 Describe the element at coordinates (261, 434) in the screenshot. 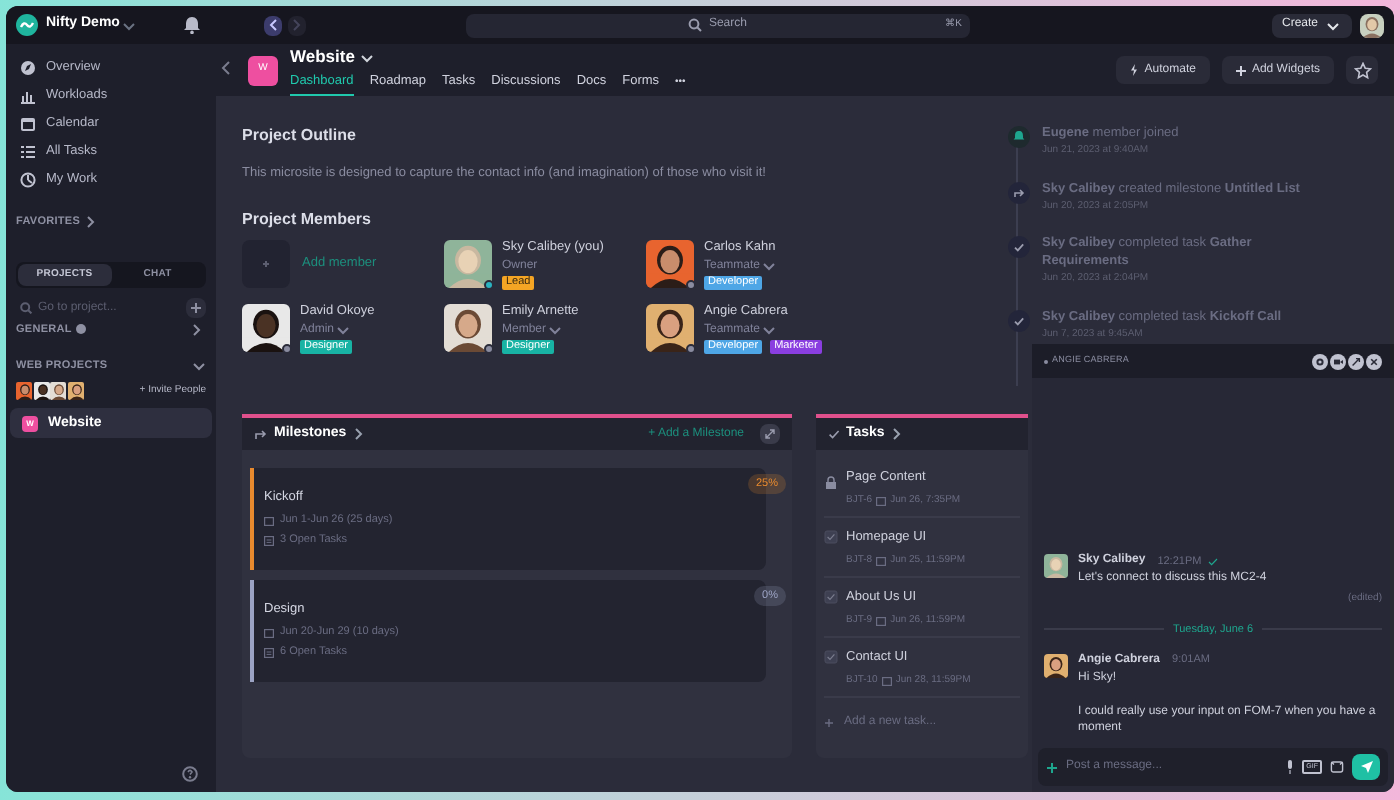

I see `arrow-icon` at that location.